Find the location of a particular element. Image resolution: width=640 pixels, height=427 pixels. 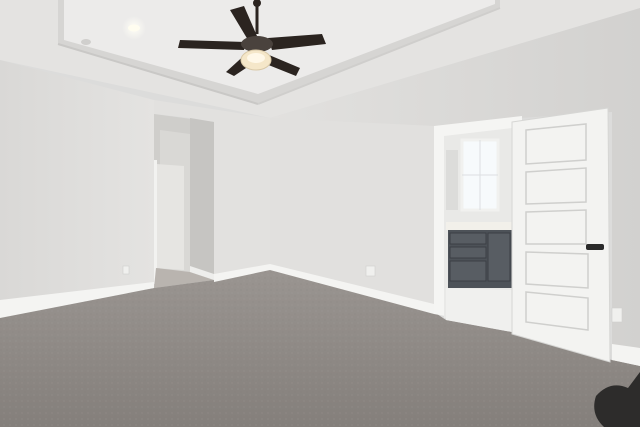

vanity-cabinet-door is located at coordinates (499, 257).